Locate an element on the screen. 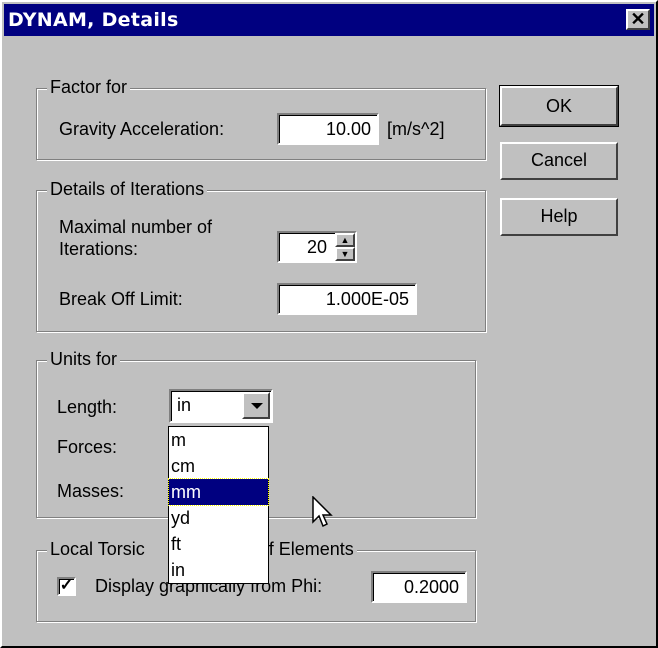 Image resolution: width=658 pixels, height=648 pixels. spin-up-button: ▲ is located at coordinates (345, 240).